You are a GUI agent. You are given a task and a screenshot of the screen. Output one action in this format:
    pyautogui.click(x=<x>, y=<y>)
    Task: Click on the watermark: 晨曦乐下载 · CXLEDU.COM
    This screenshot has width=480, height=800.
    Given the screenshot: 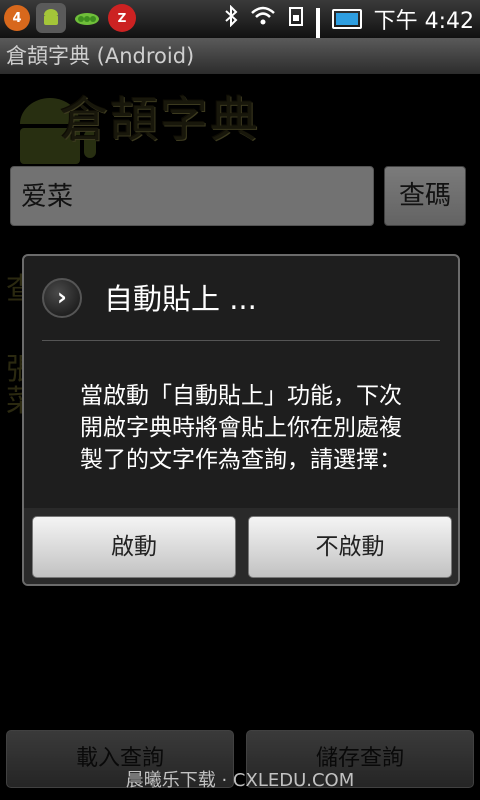 What is the action you would take?
    pyautogui.click(x=240, y=780)
    